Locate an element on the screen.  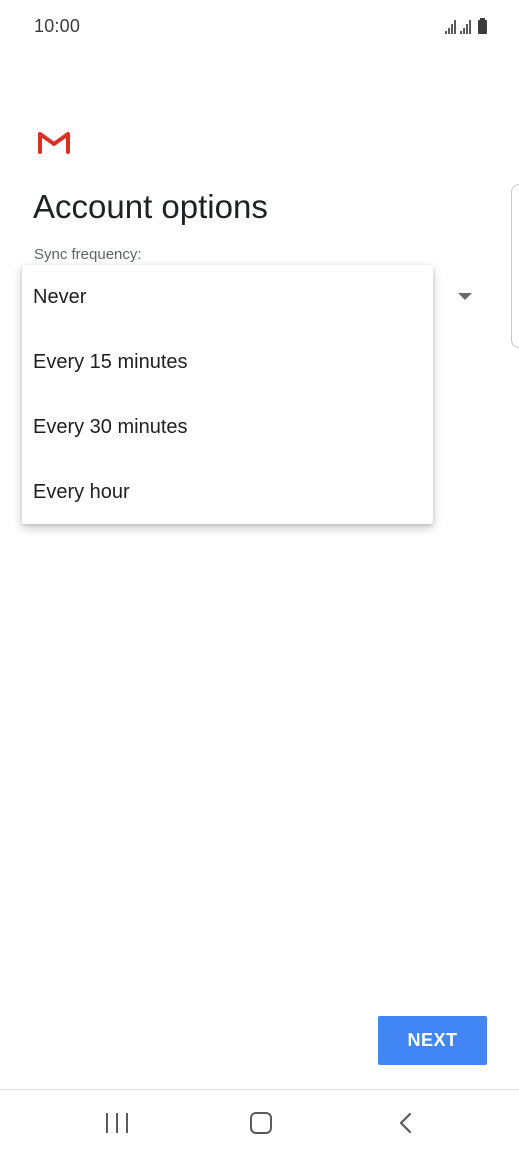
dropdown-option-every-30-minutes: Every 30 minutes is located at coordinates (227, 427).